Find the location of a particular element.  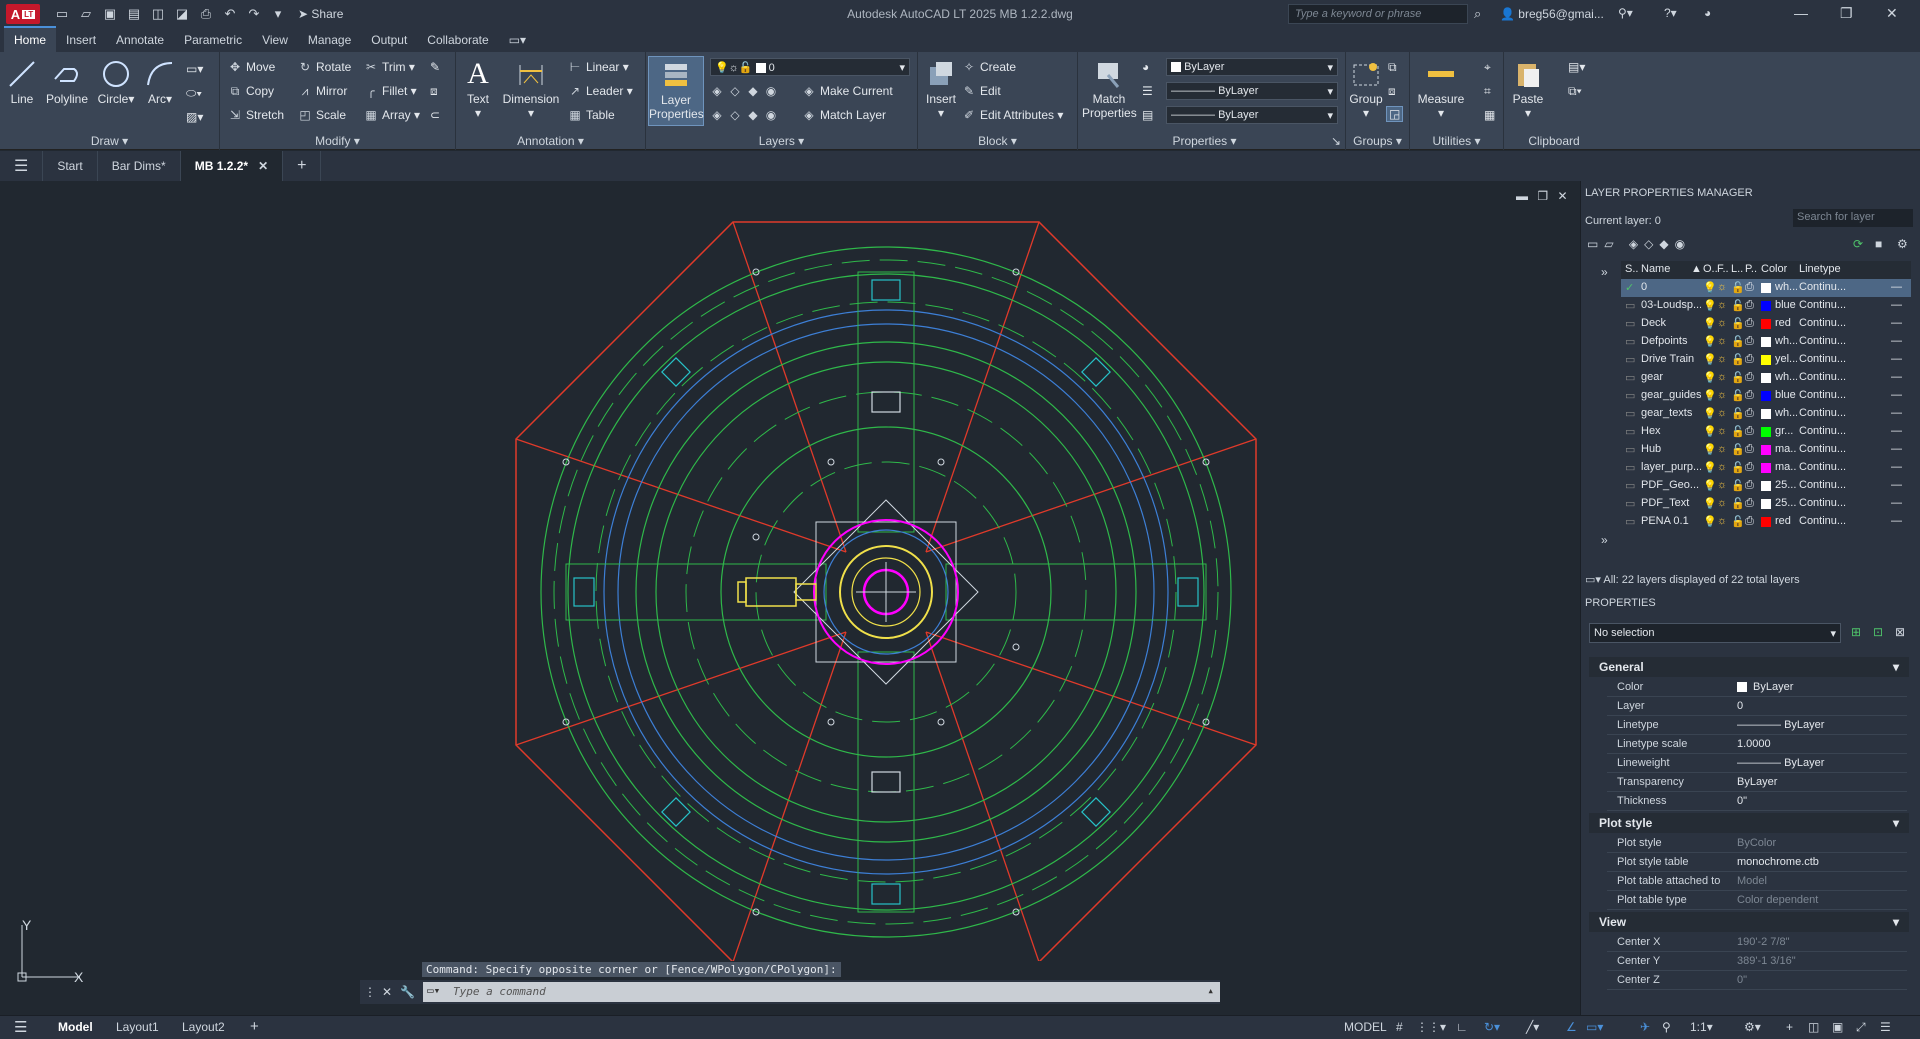

copy-button: ⧉ Copy is located at coordinates (251, 91).